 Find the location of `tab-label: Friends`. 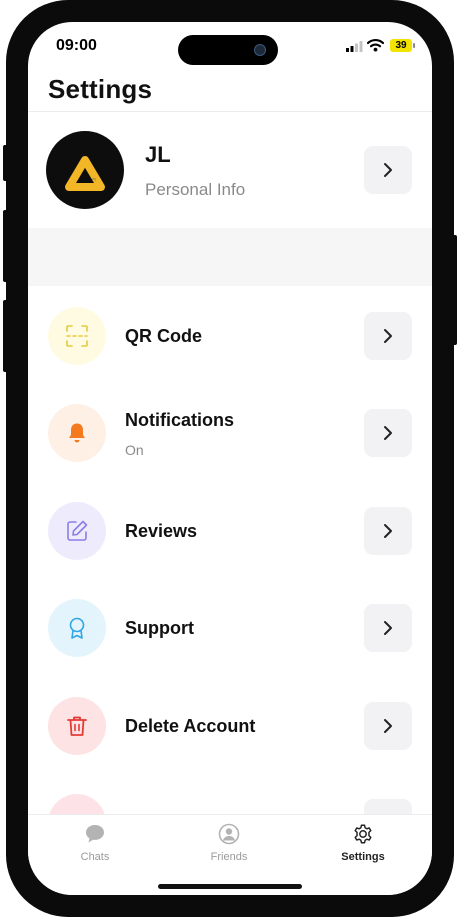

tab-label: Friends is located at coordinates (229, 857).